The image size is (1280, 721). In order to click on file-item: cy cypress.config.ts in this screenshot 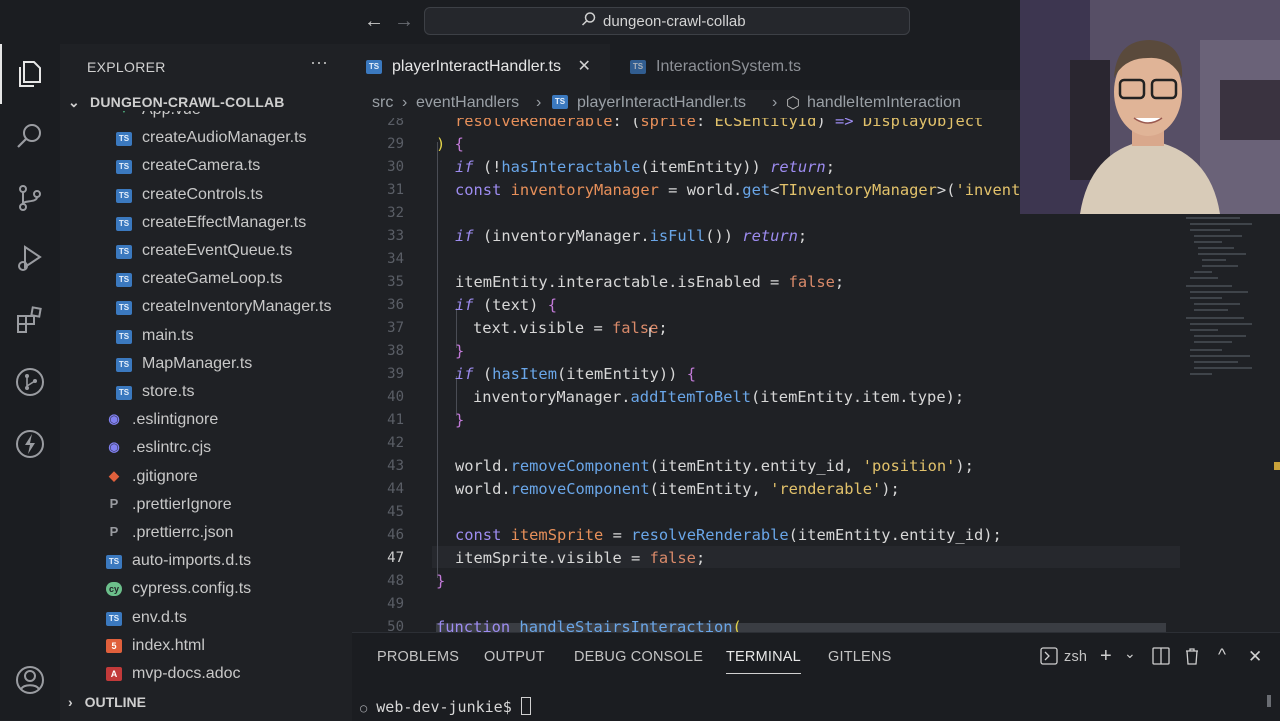, I will do `click(178, 593)`.